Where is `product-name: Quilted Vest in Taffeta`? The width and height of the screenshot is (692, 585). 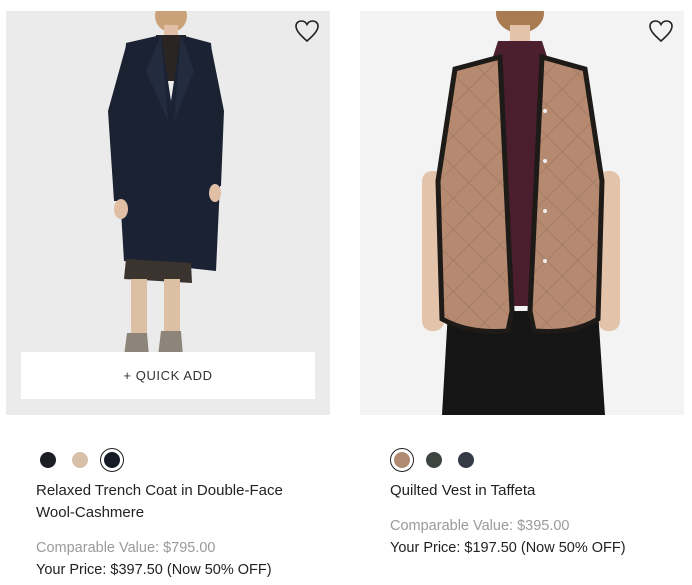 product-name: Quilted Vest in Taffeta is located at coordinates (530, 491).